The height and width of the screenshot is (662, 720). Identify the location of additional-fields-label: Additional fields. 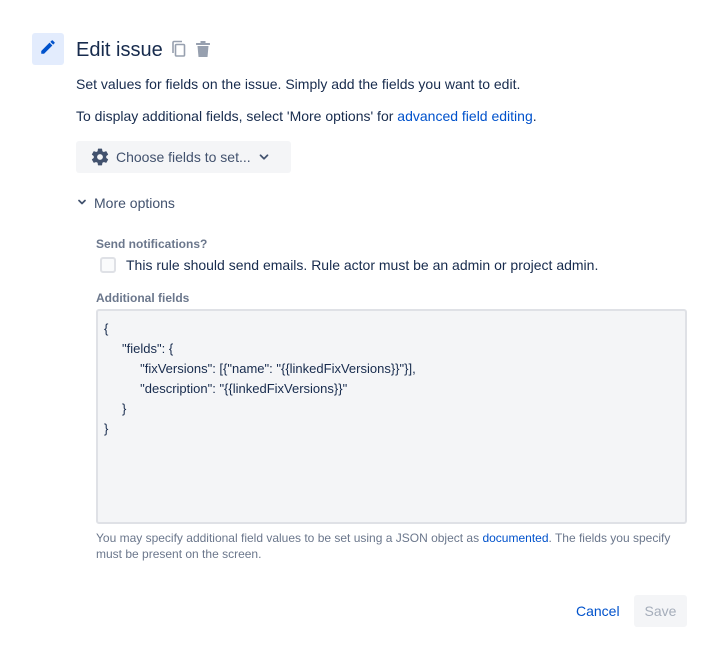
(143, 298).